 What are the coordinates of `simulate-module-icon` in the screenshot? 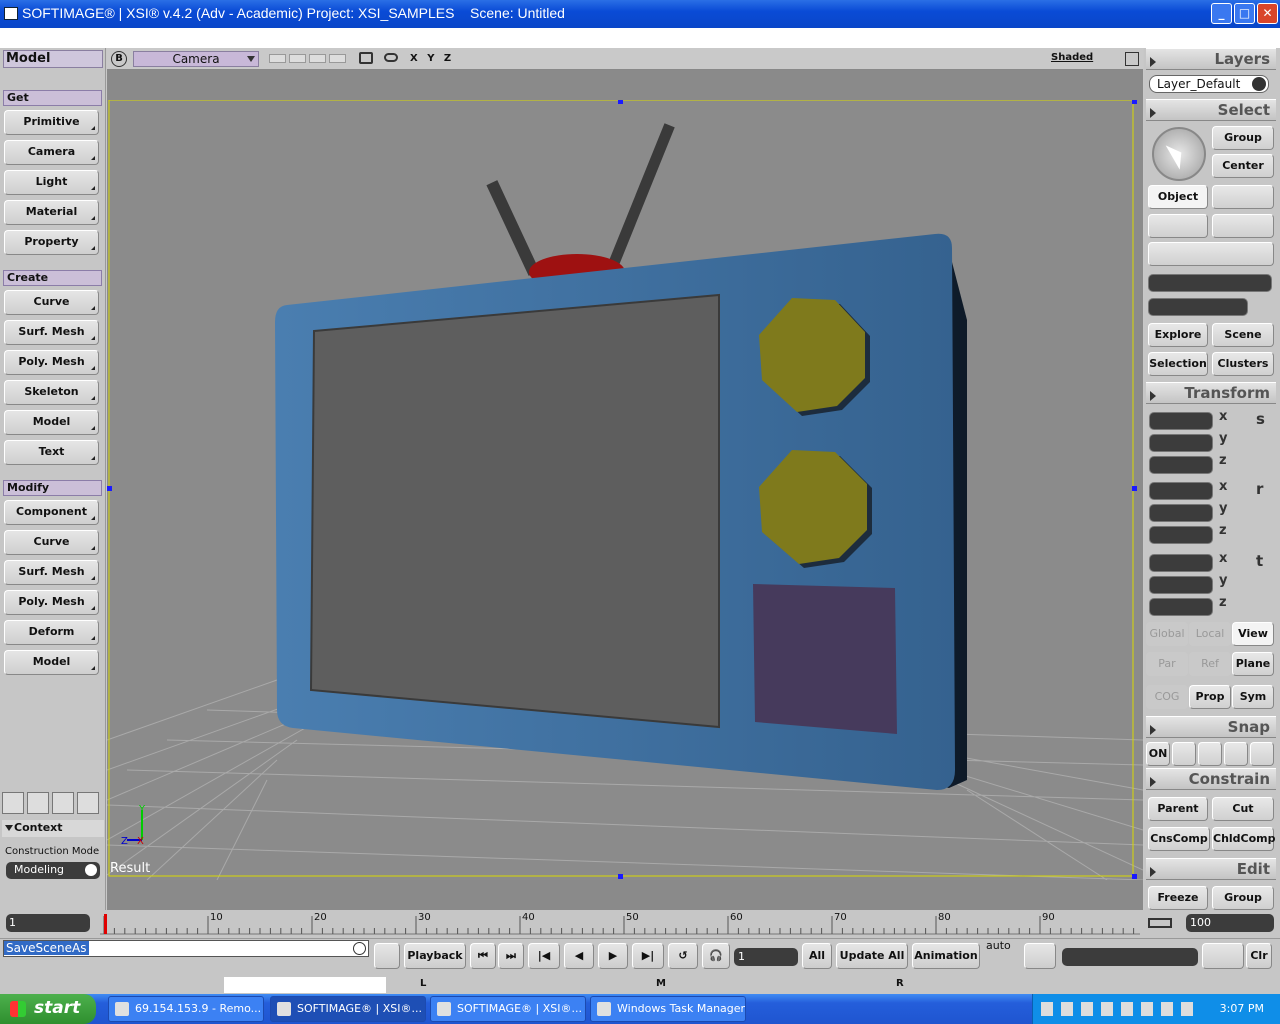 It's located at (88, 803).